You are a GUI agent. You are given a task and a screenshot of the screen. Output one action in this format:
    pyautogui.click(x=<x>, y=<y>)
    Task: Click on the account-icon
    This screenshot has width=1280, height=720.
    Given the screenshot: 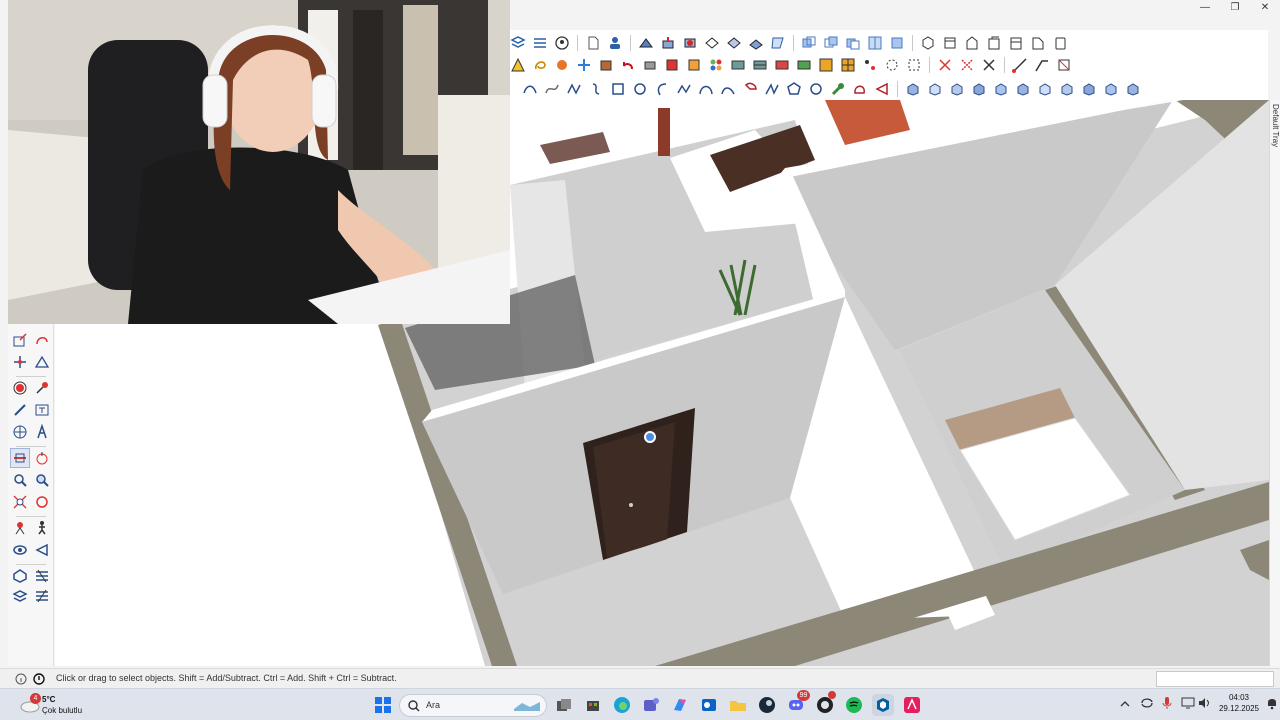 What is the action you would take?
    pyautogui.click(x=562, y=43)
    